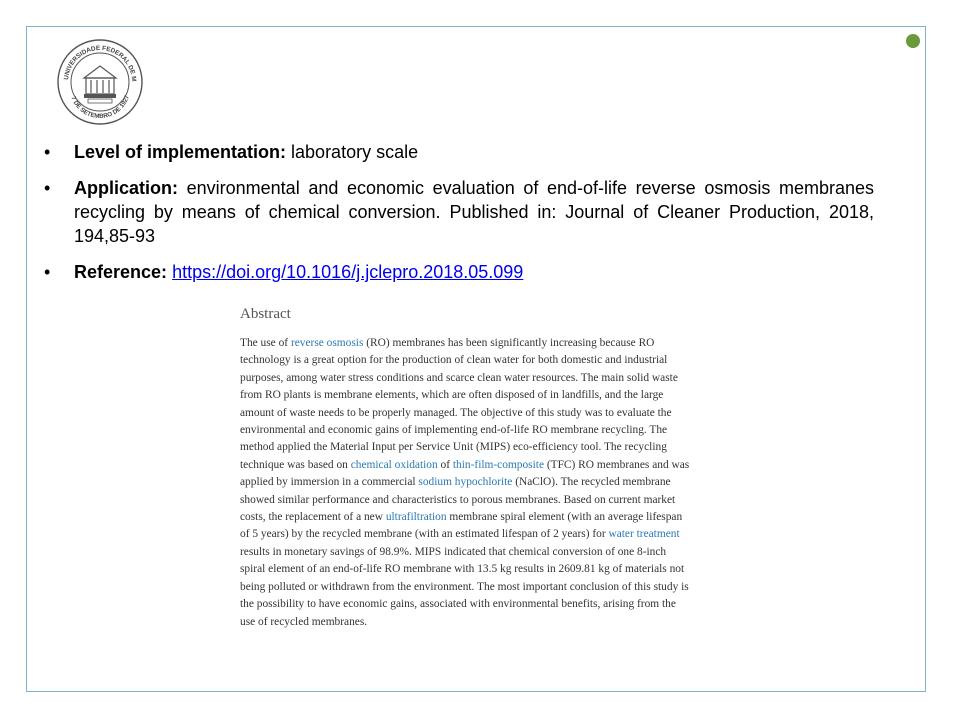 Image resolution: width=960 pixels, height=720 pixels. Describe the element at coordinates (126, 188) in the screenshot. I see `application-label: Application:` at that location.